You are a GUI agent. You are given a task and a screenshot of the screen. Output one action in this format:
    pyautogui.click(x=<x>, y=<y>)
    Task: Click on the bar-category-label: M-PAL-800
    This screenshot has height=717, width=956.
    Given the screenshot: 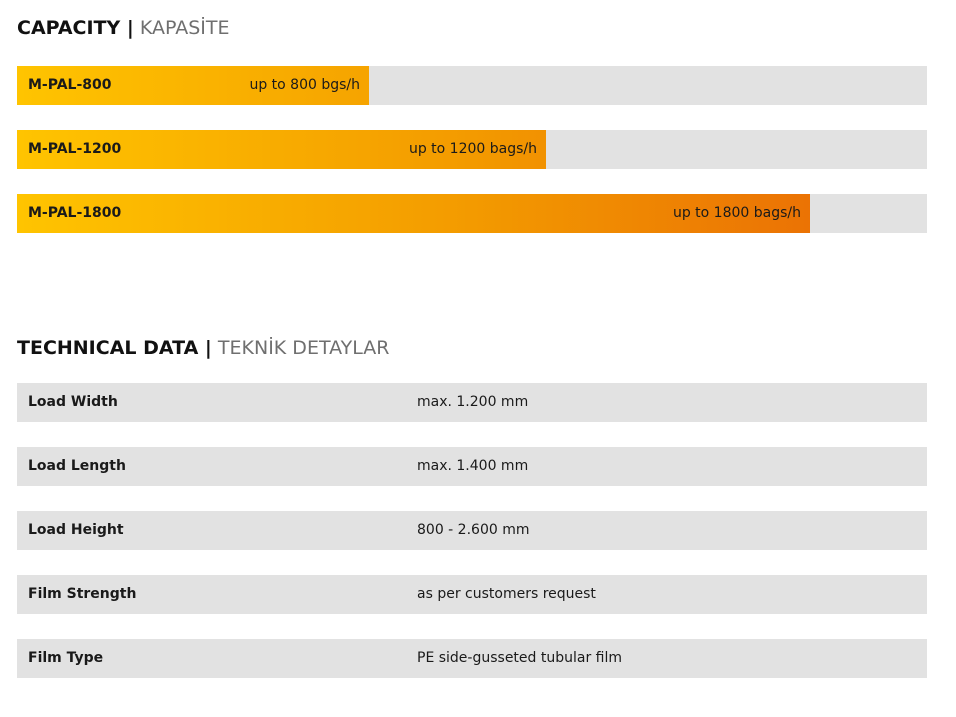 What is the action you would take?
    pyautogui.click(x=70, y=85)
    